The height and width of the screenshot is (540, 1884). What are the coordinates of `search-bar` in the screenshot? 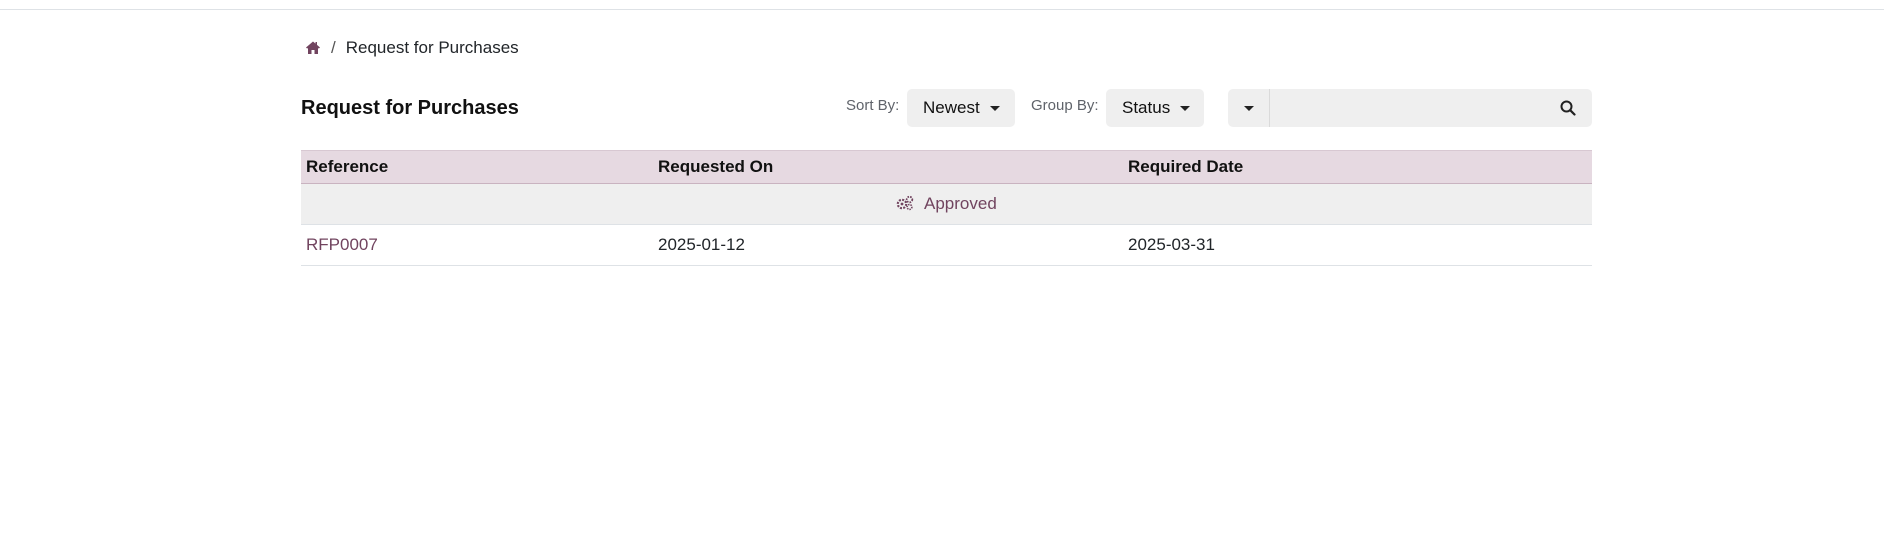 It's located at (1410, 108).